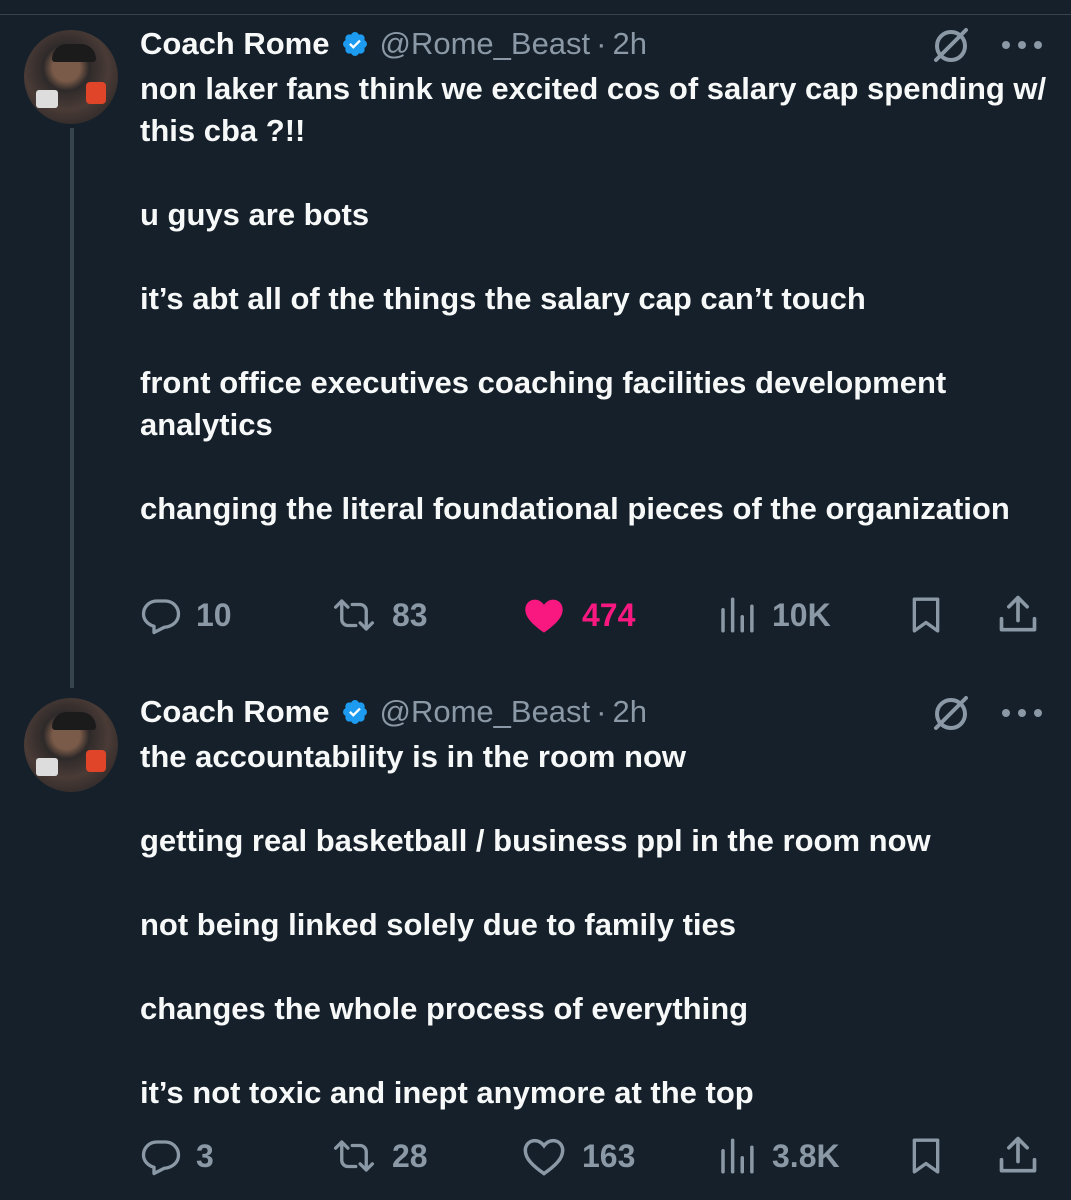  I want to click on post-paragraph: u guys are bots, so click(255, 214).